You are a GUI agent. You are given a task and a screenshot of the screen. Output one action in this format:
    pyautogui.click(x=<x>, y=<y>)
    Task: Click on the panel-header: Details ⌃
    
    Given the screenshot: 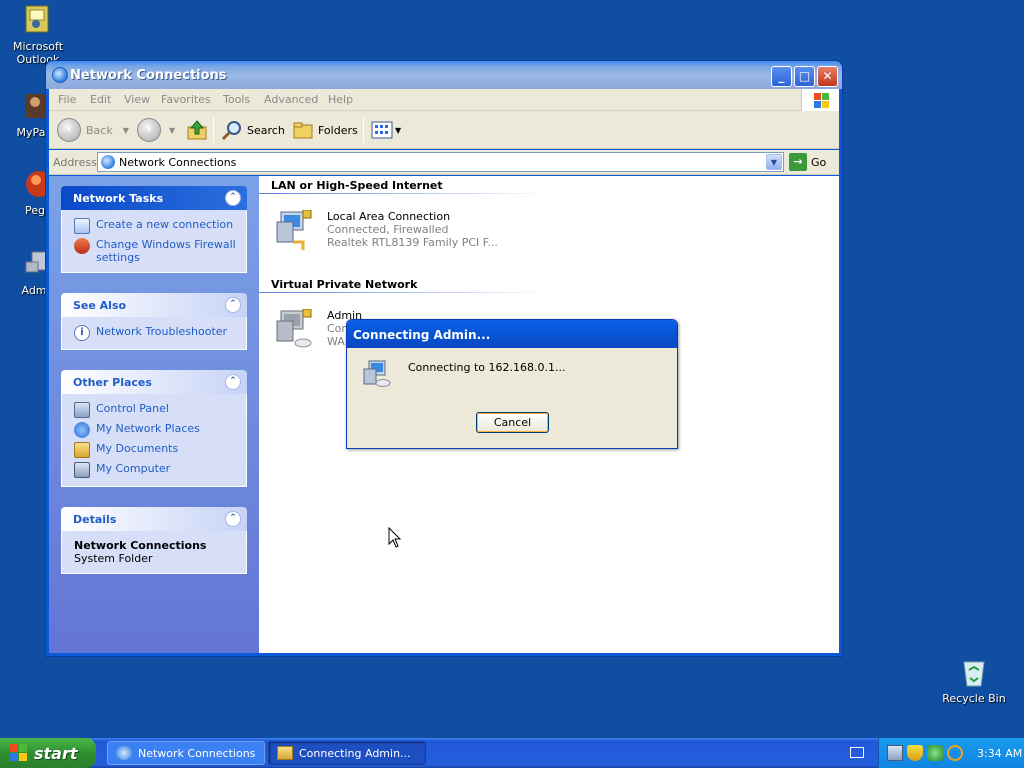 What is the action you would take?
    pyautogui.click(x=154, y=519)
    